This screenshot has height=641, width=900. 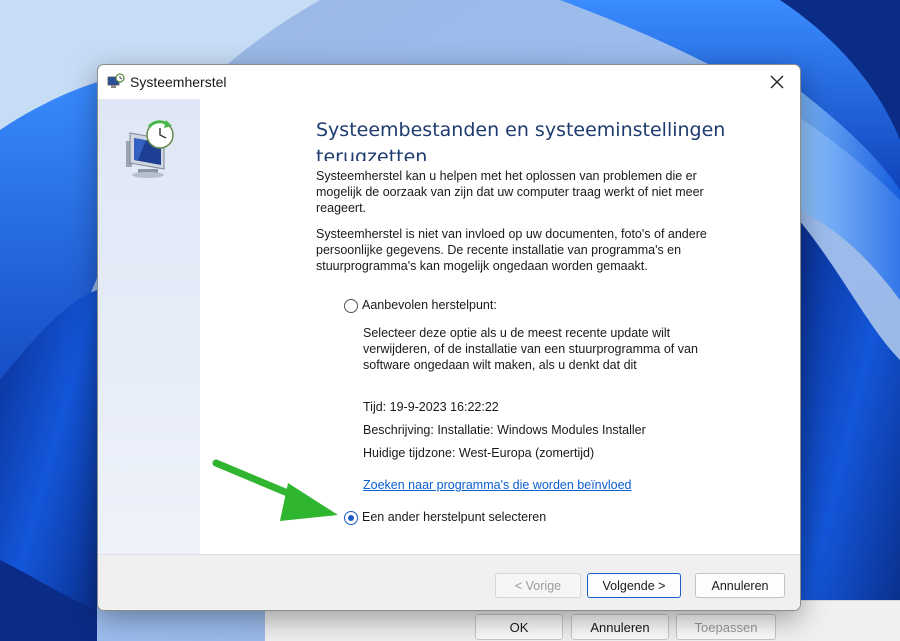 I want to click on background-cancel-button: Annuleren, so click(x=620, y=627).